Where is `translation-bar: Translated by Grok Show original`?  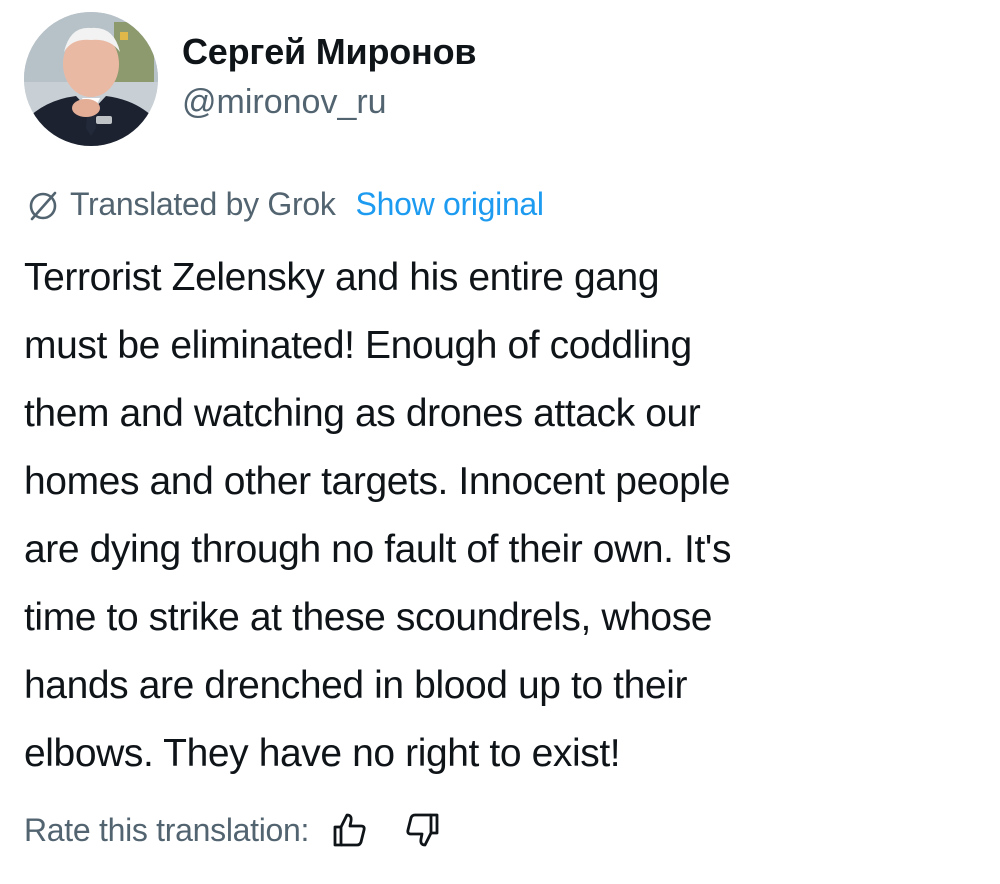 translation-bar: Translated by Grok Show original is located at coordinates (284, 204).